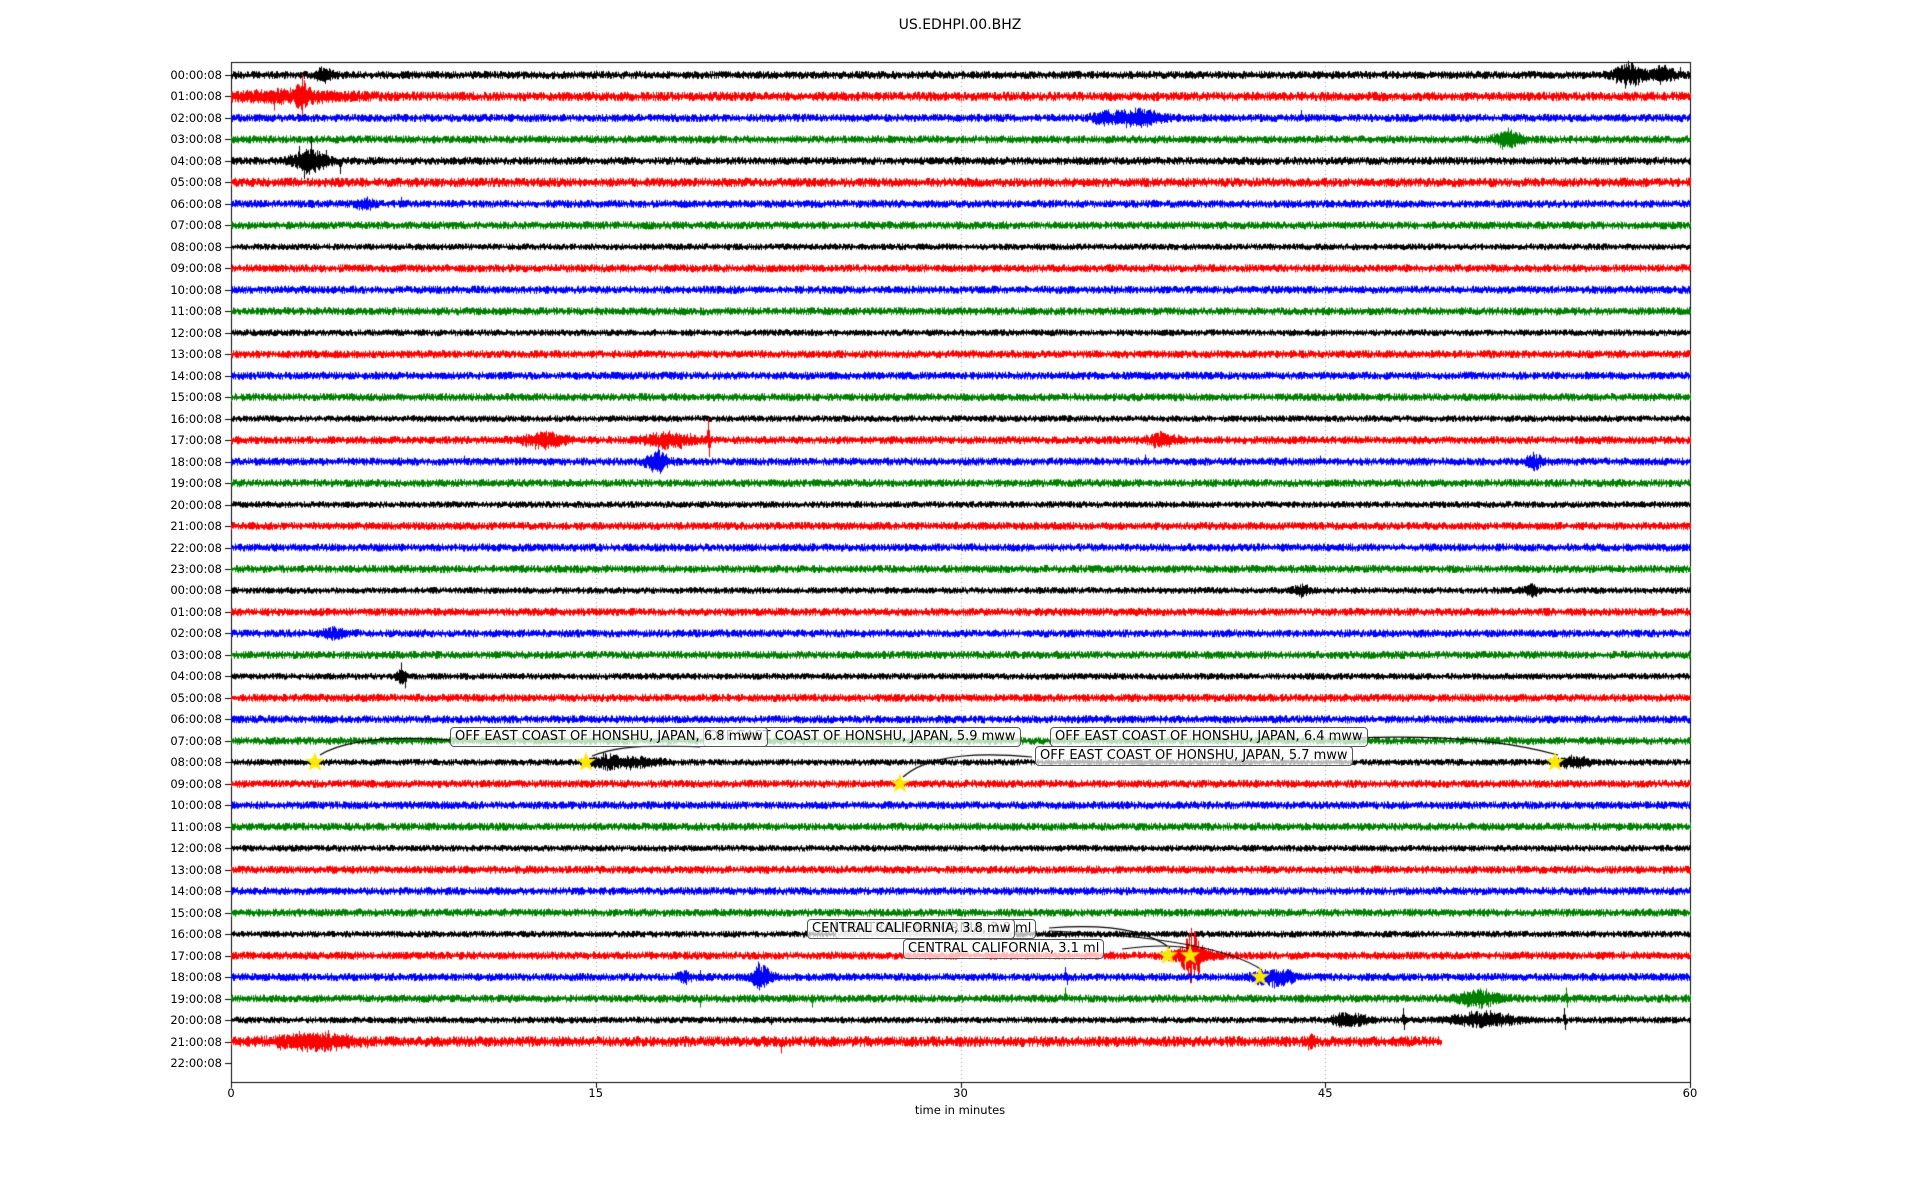  I want to click on event-label: OFF EAST COAST OF HONSHU, JAPAN, 5.7 mww, so click(1194, 756).